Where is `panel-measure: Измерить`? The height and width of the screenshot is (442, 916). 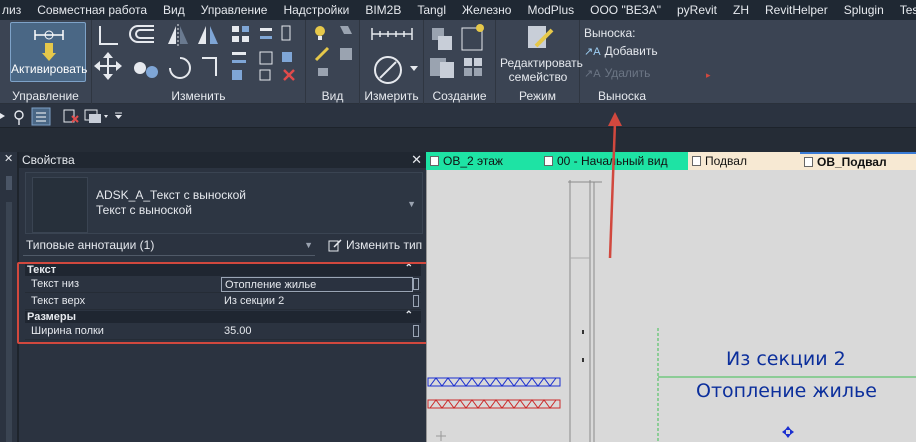
panel-measure: Измерить is located at coordinates (392, 62).